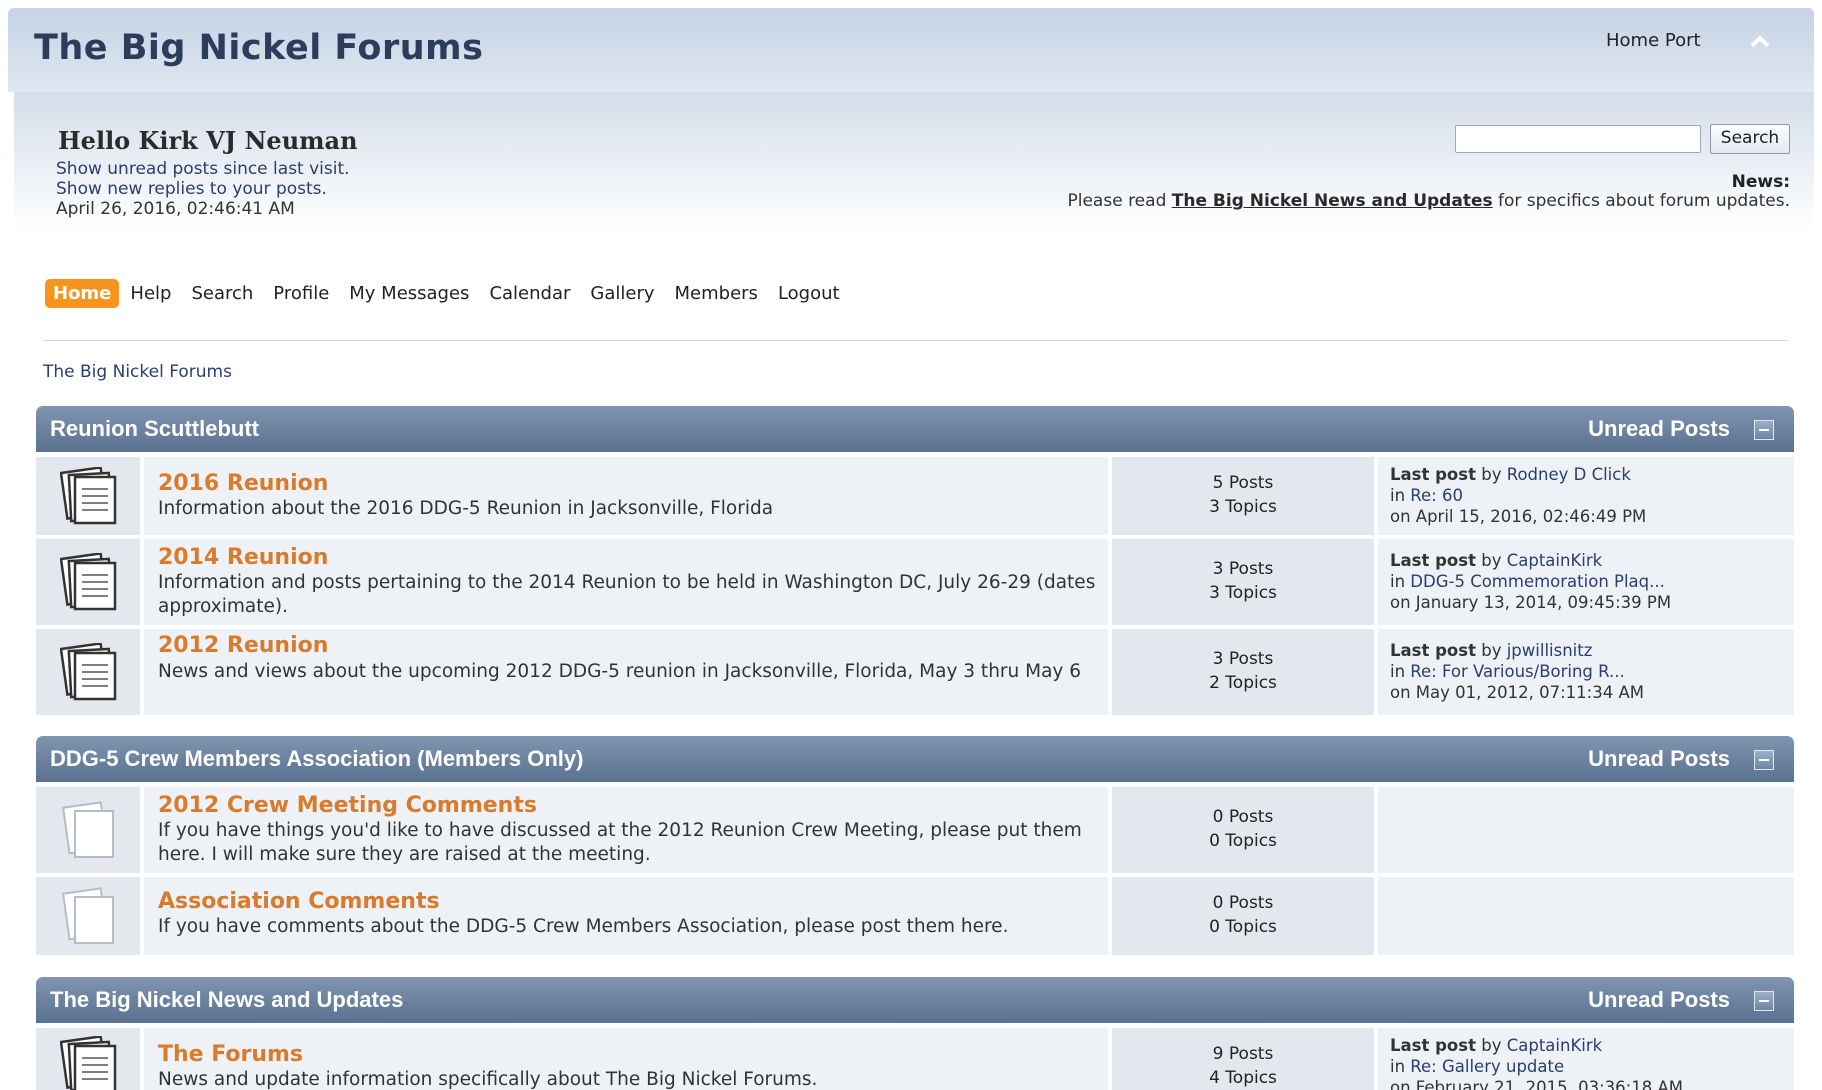  I want to click on last-post-user: Rodney D Click, so click(1569, 474).